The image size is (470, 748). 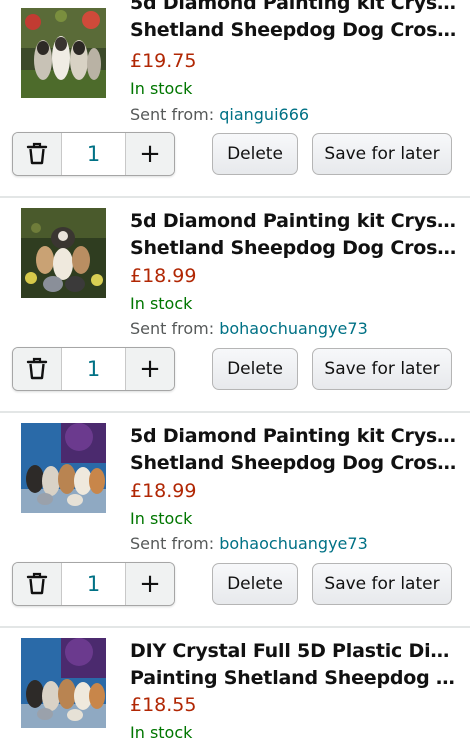 I want to click on product-price: £19.75, so click(x=163, y=61).